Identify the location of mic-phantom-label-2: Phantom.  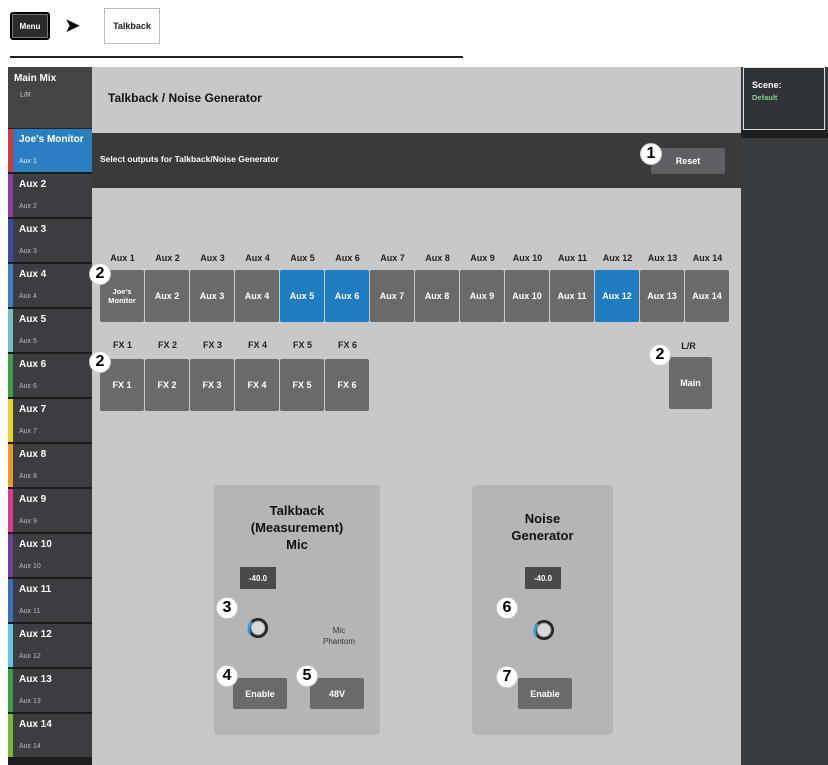
(339, 641).